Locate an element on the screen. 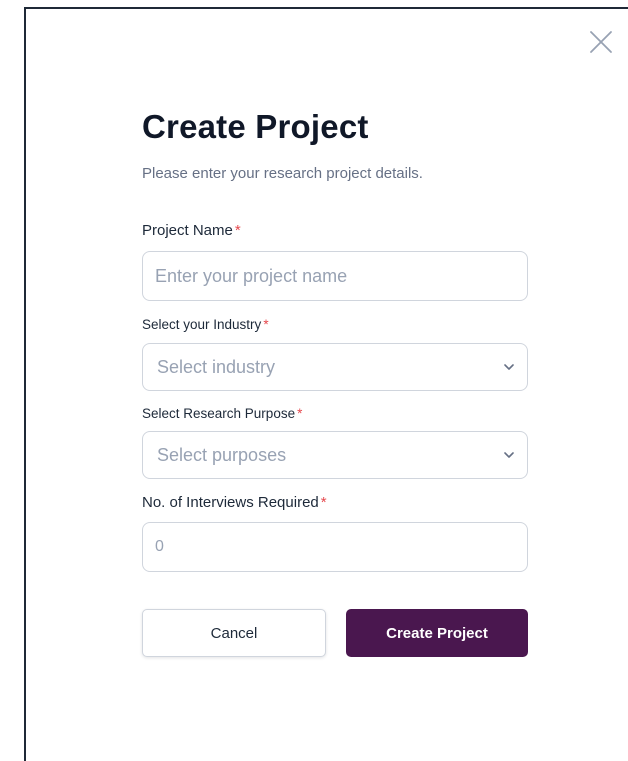 The height and width of the screenshot is (761, 628). interviews-count-input is located at coordinates (335, 547).